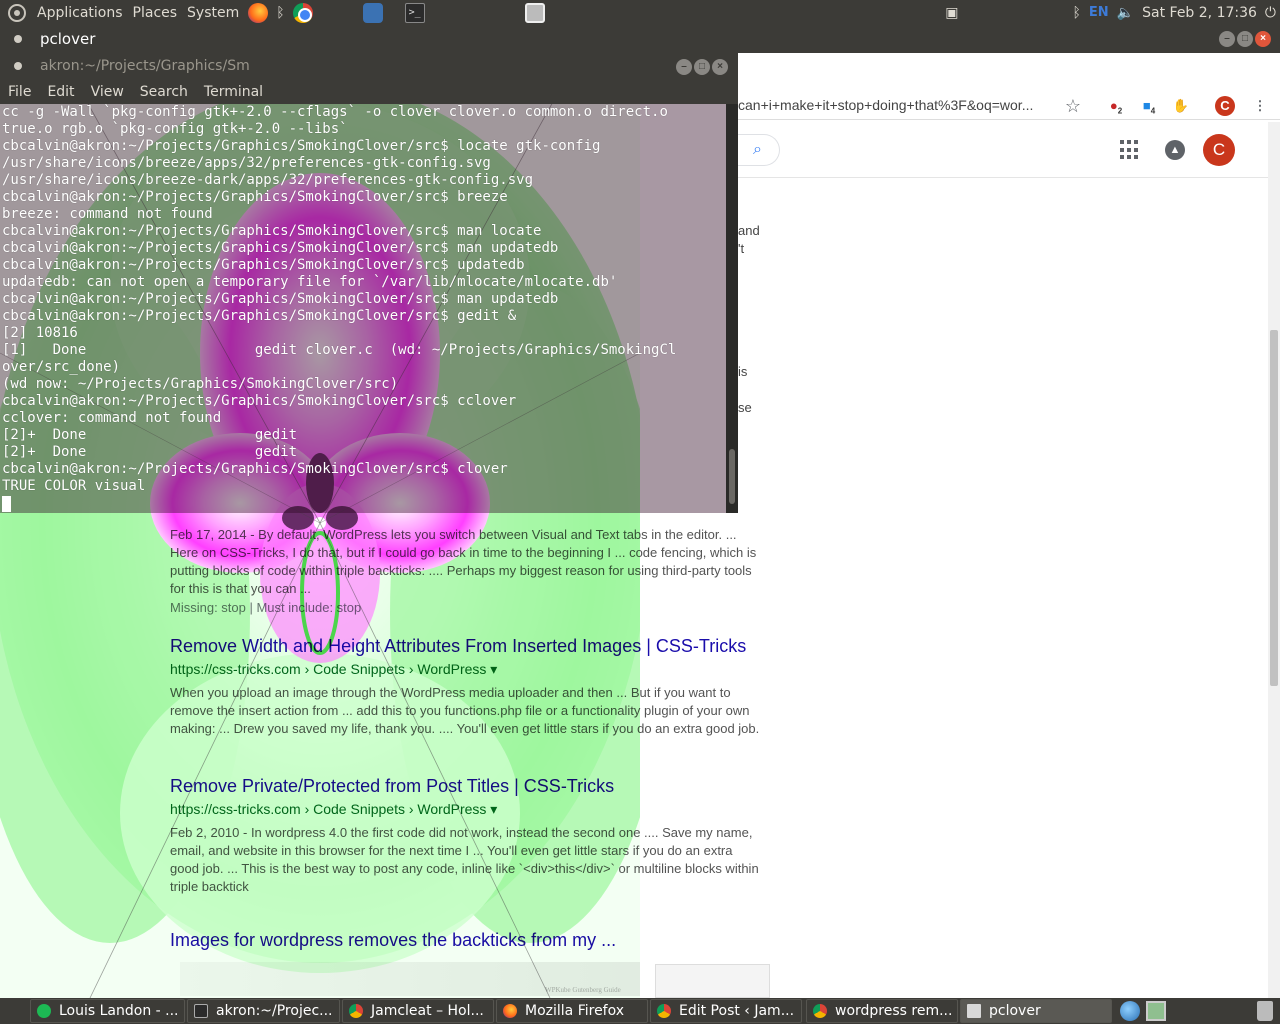  Describe the element at coordinates (1199, 13) in the screenshot. I see `clock: Sat Feb 2, 17:36` at that location.